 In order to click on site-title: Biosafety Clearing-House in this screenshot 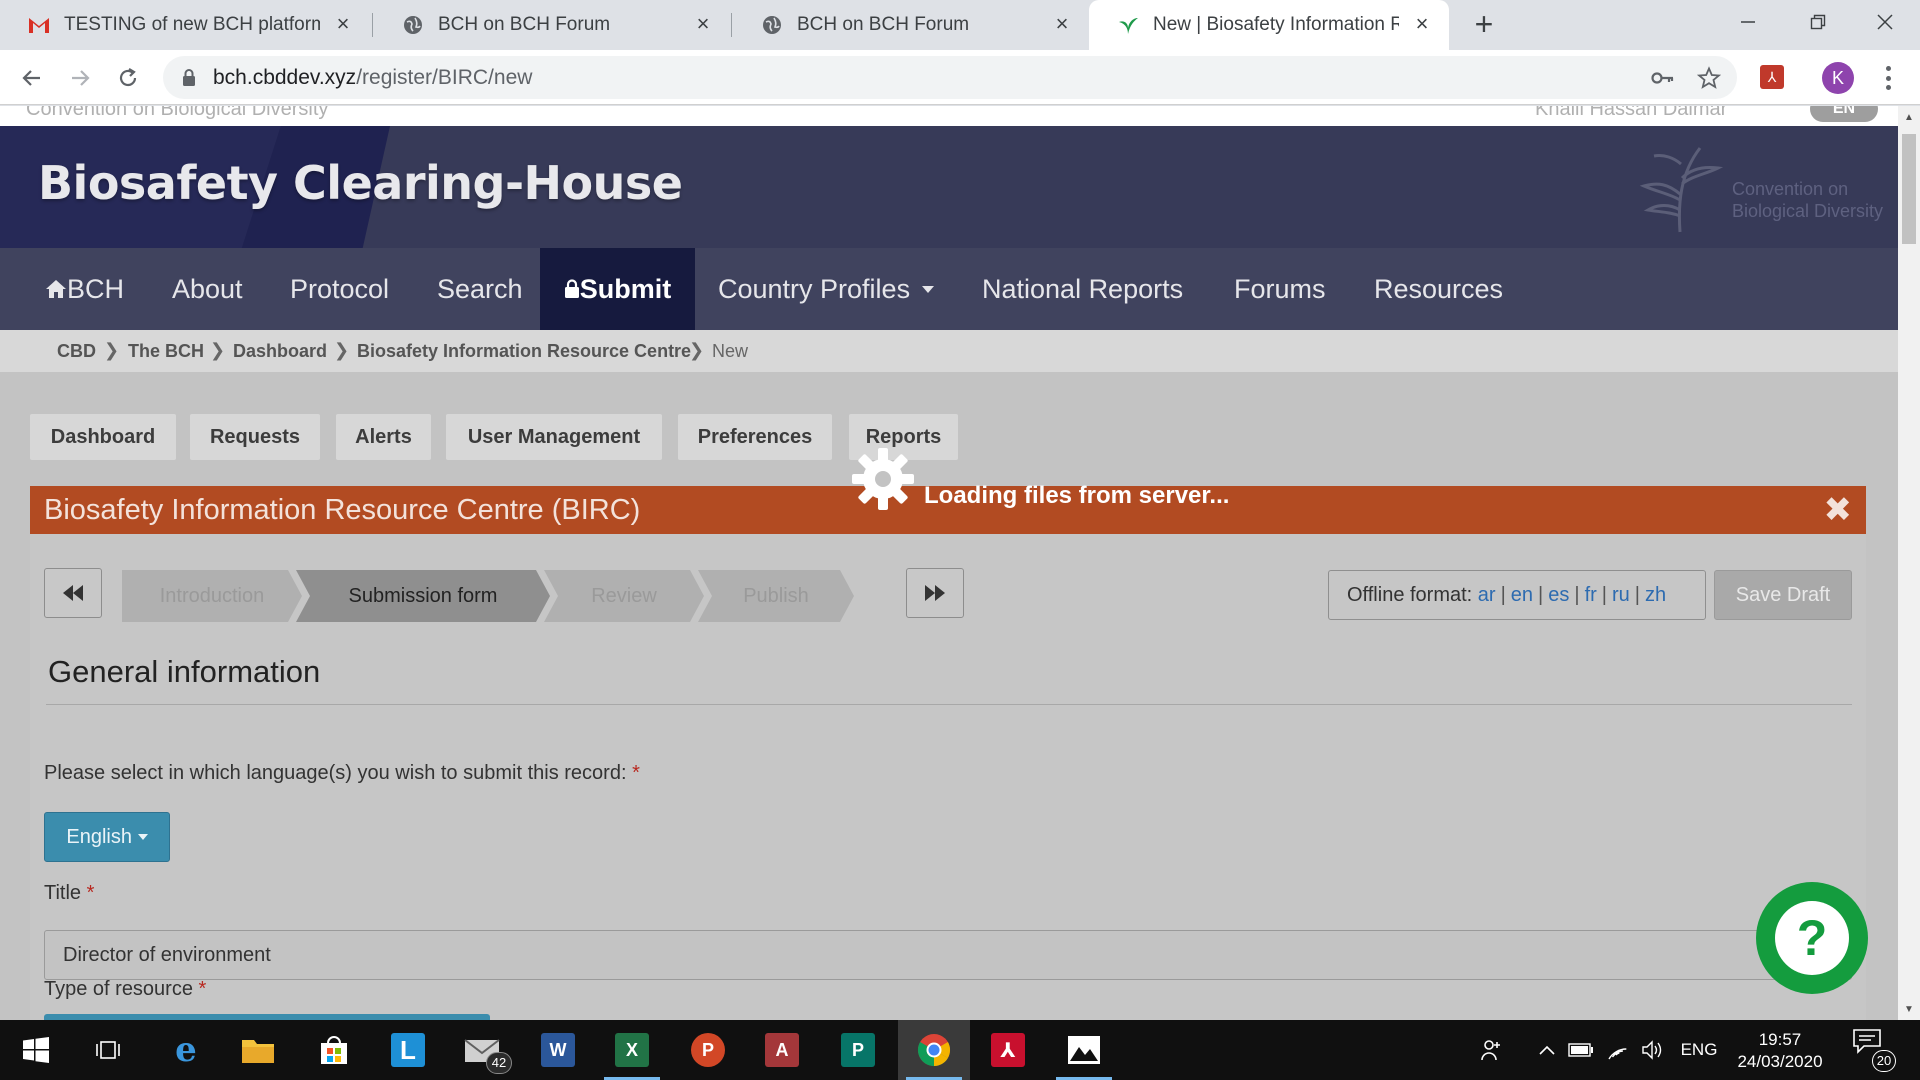, I will do `click(360, 183)`.